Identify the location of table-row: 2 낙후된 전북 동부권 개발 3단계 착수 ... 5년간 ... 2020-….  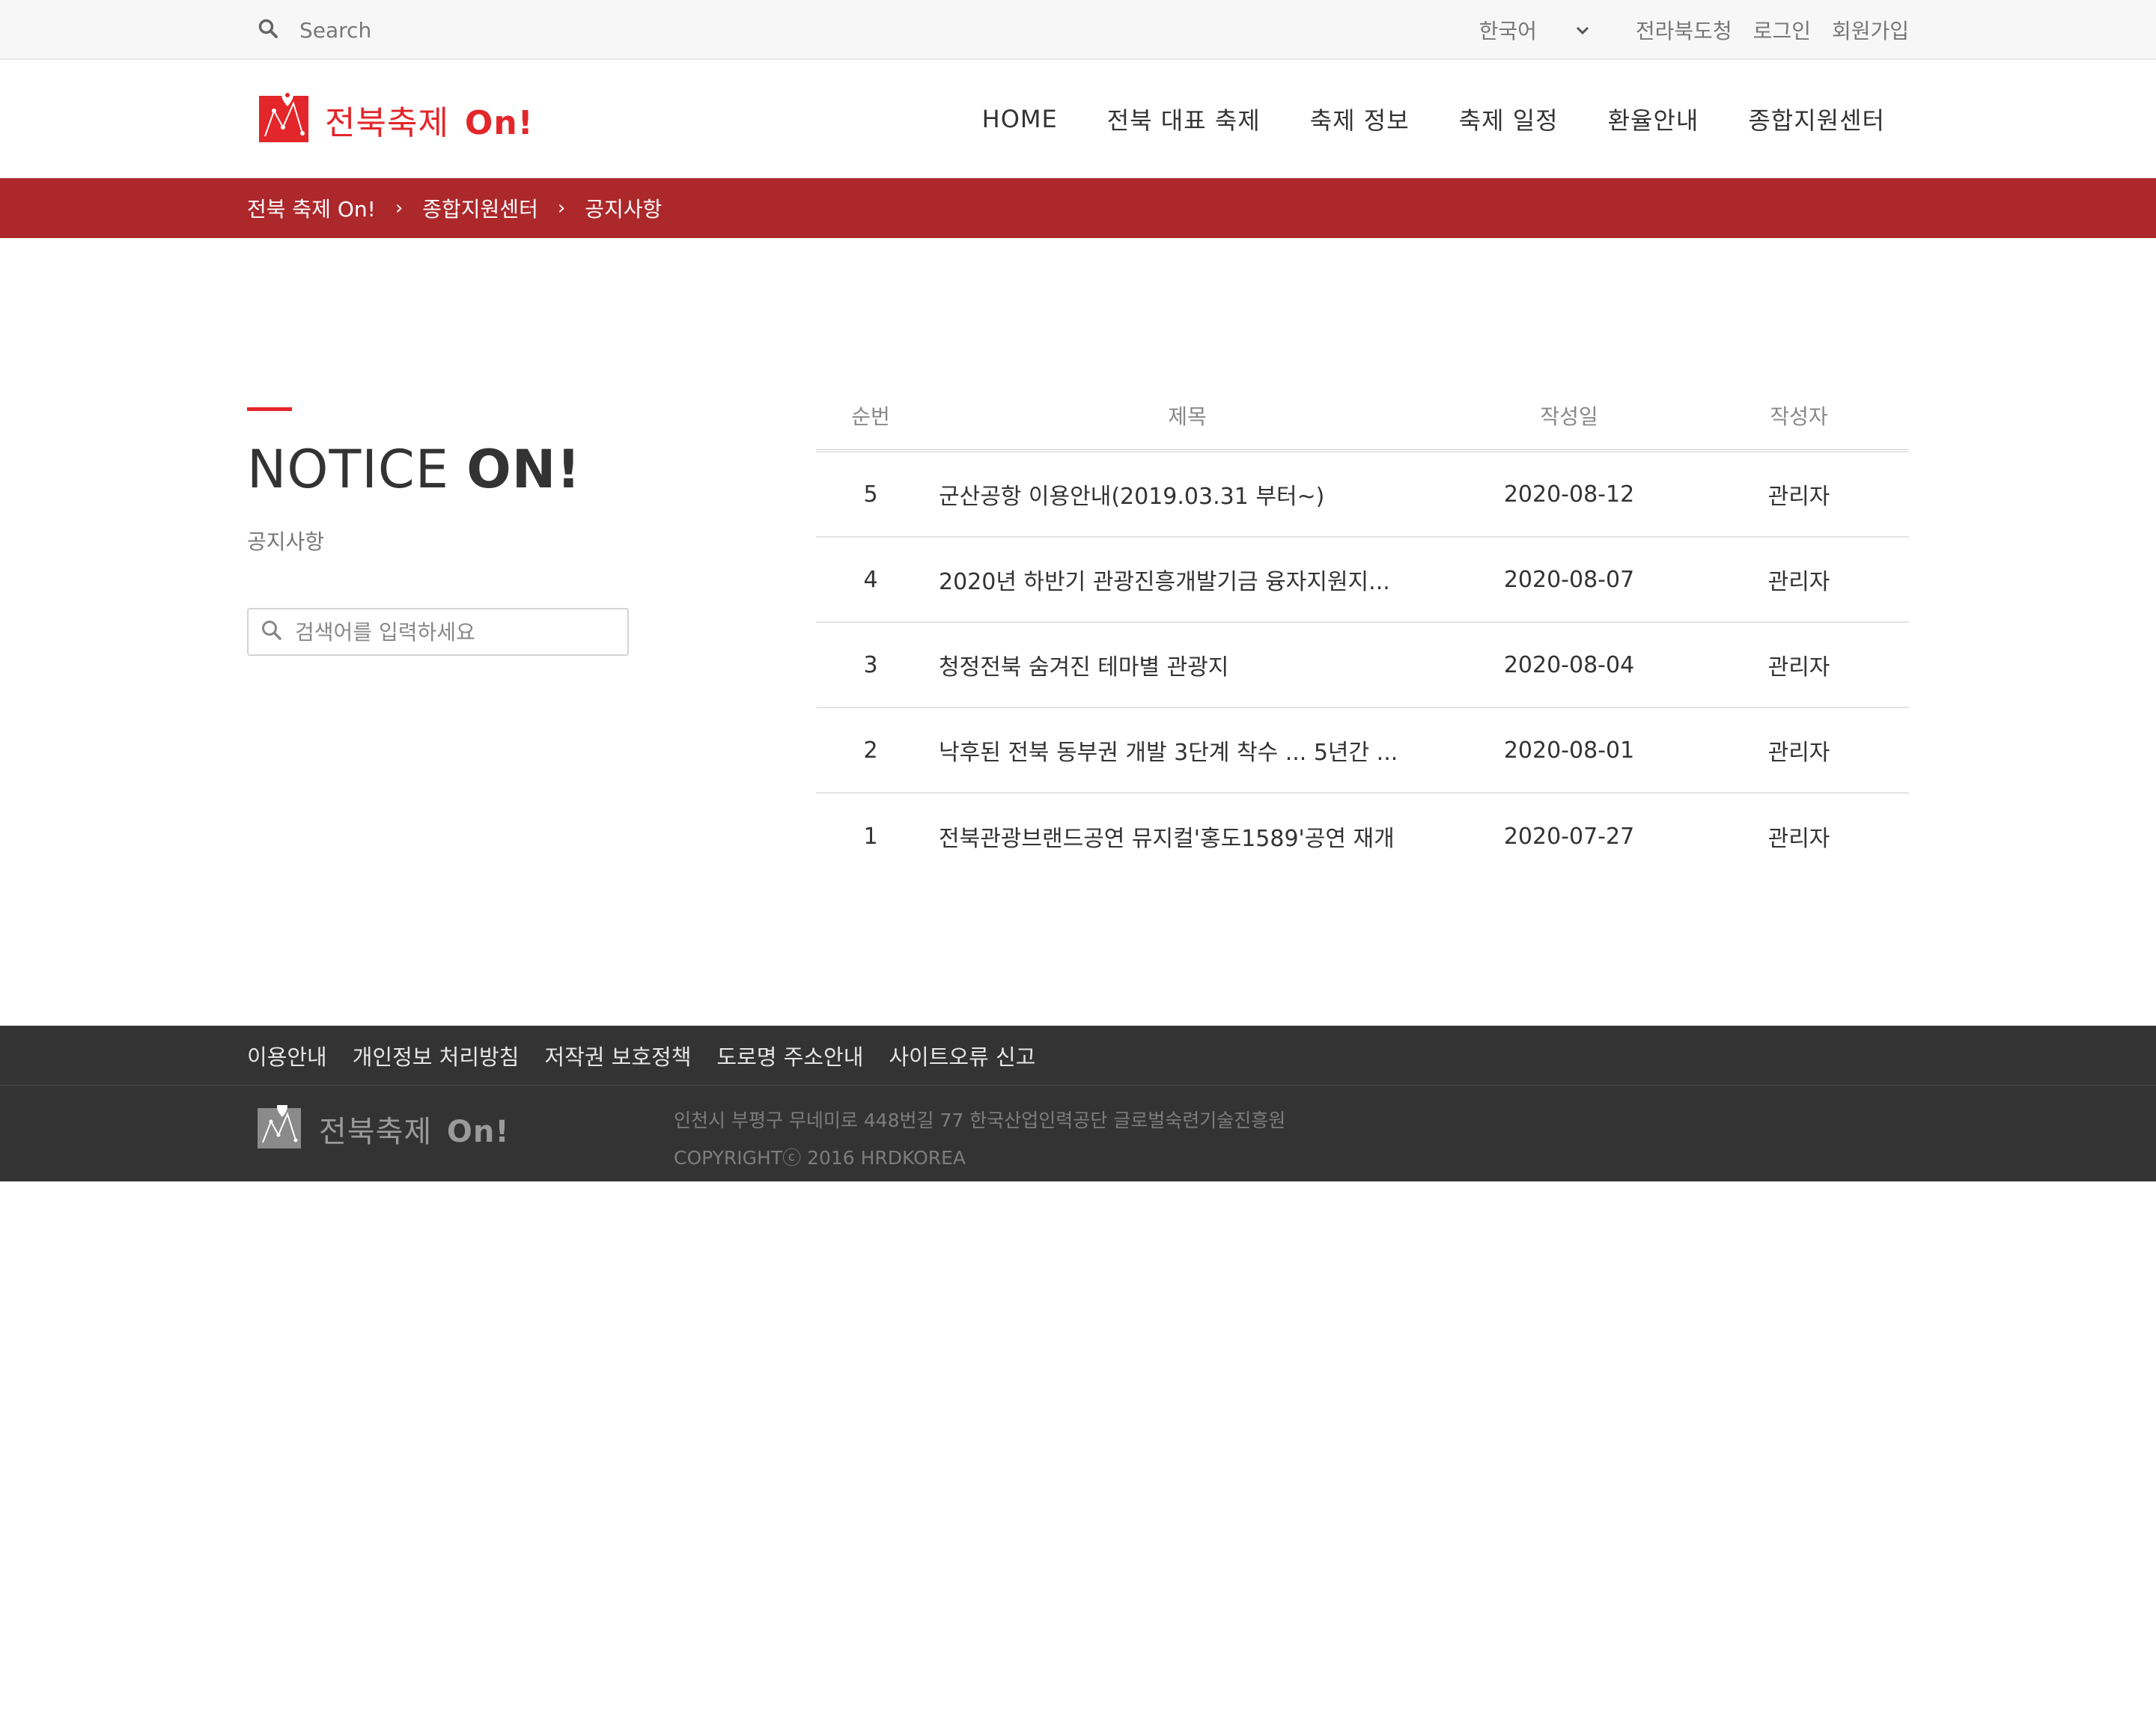
(1362, 751).